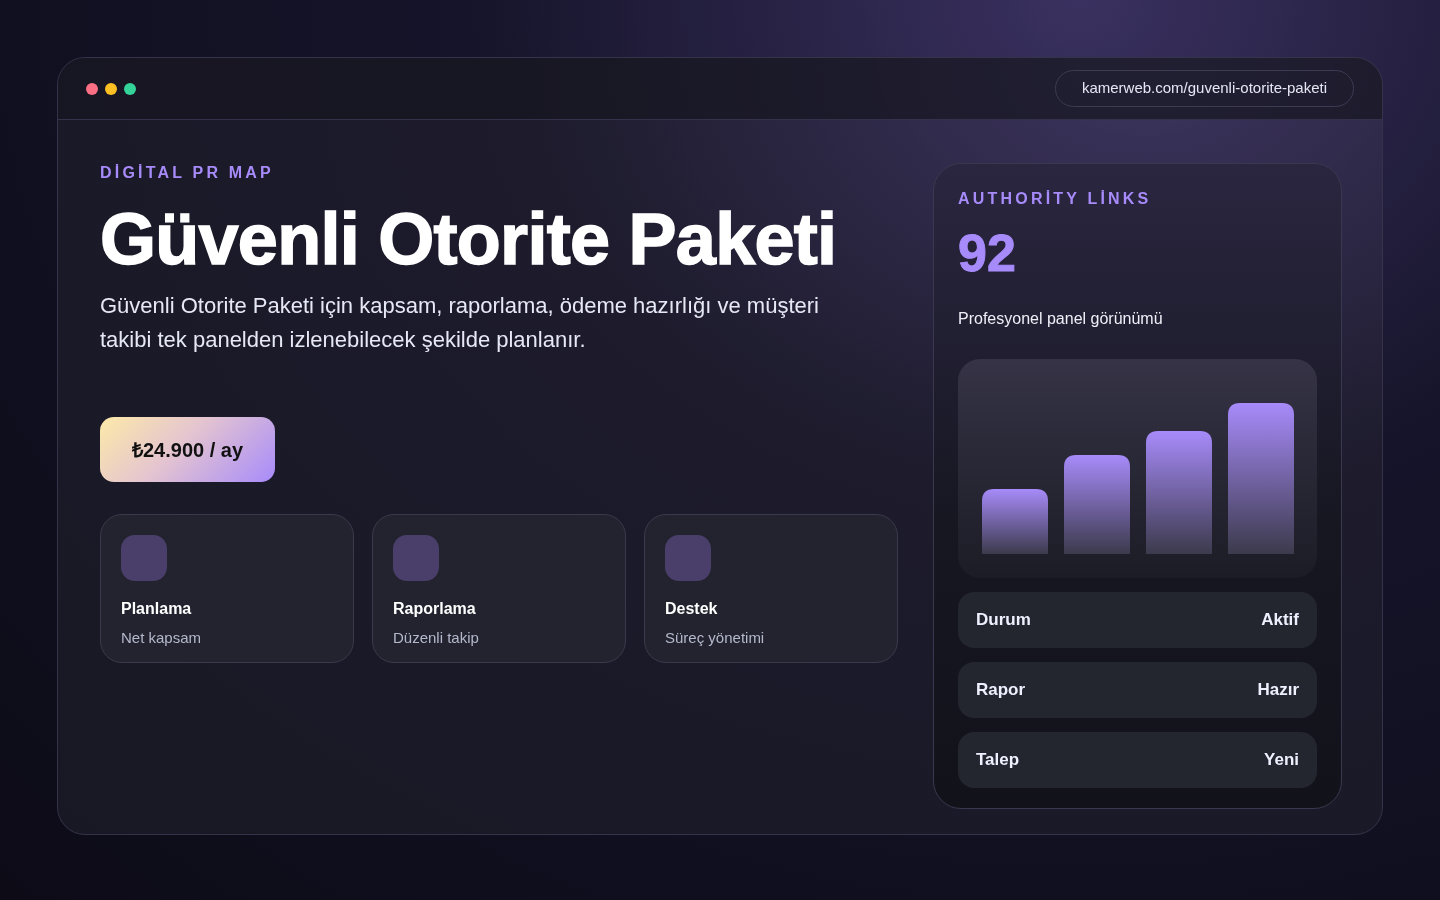  I want to click on feature-title: Destek, so click(692, 609).